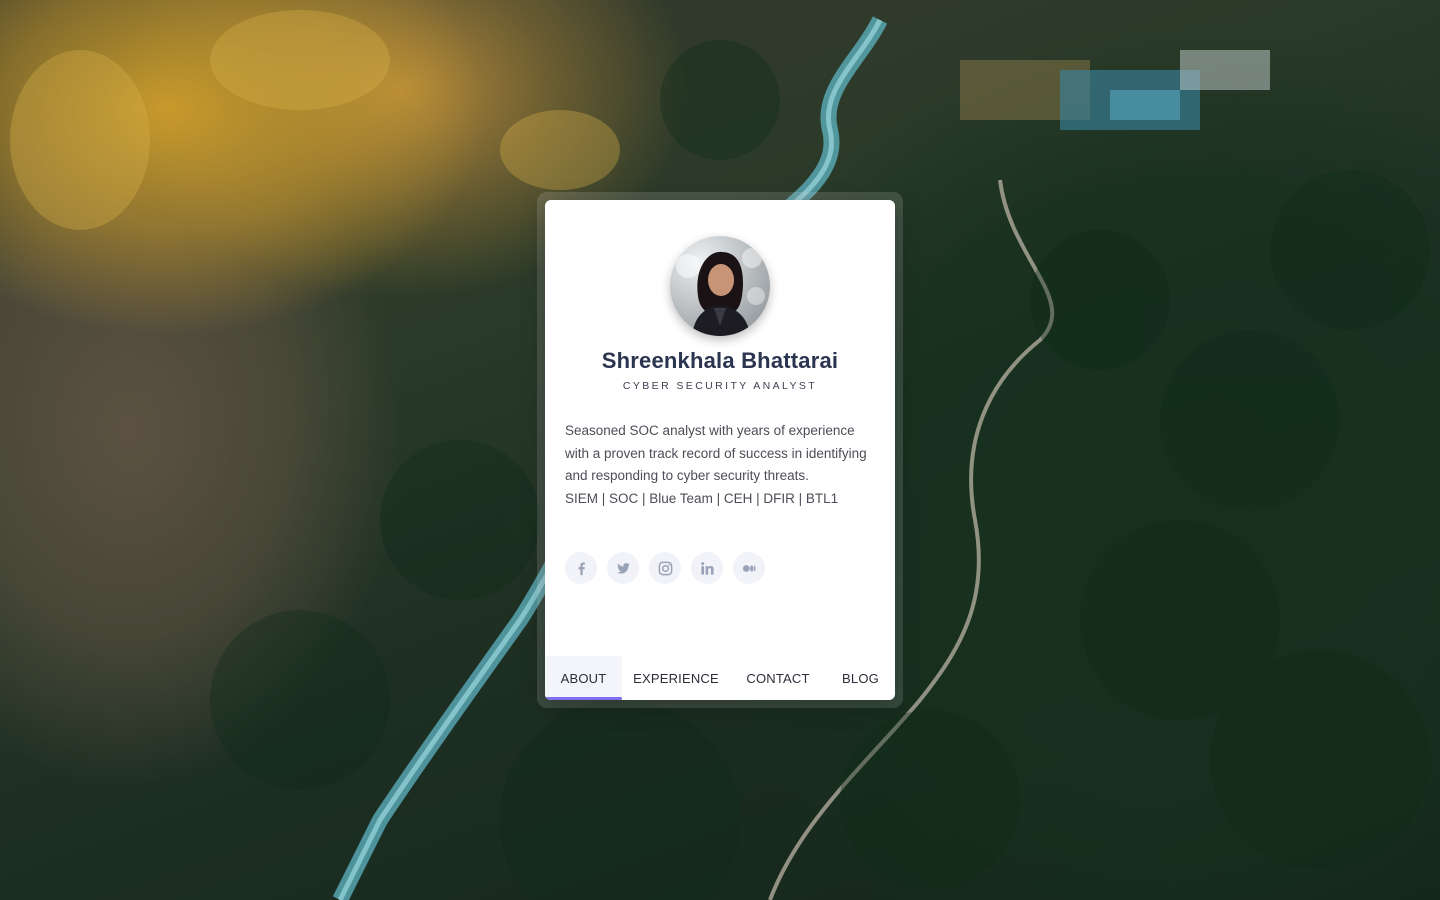 The width and height of the screenshot is (1440, 900). Describe the element at coordinates (581, 568) in the screenshot. I see `facebook-icon` at that location.